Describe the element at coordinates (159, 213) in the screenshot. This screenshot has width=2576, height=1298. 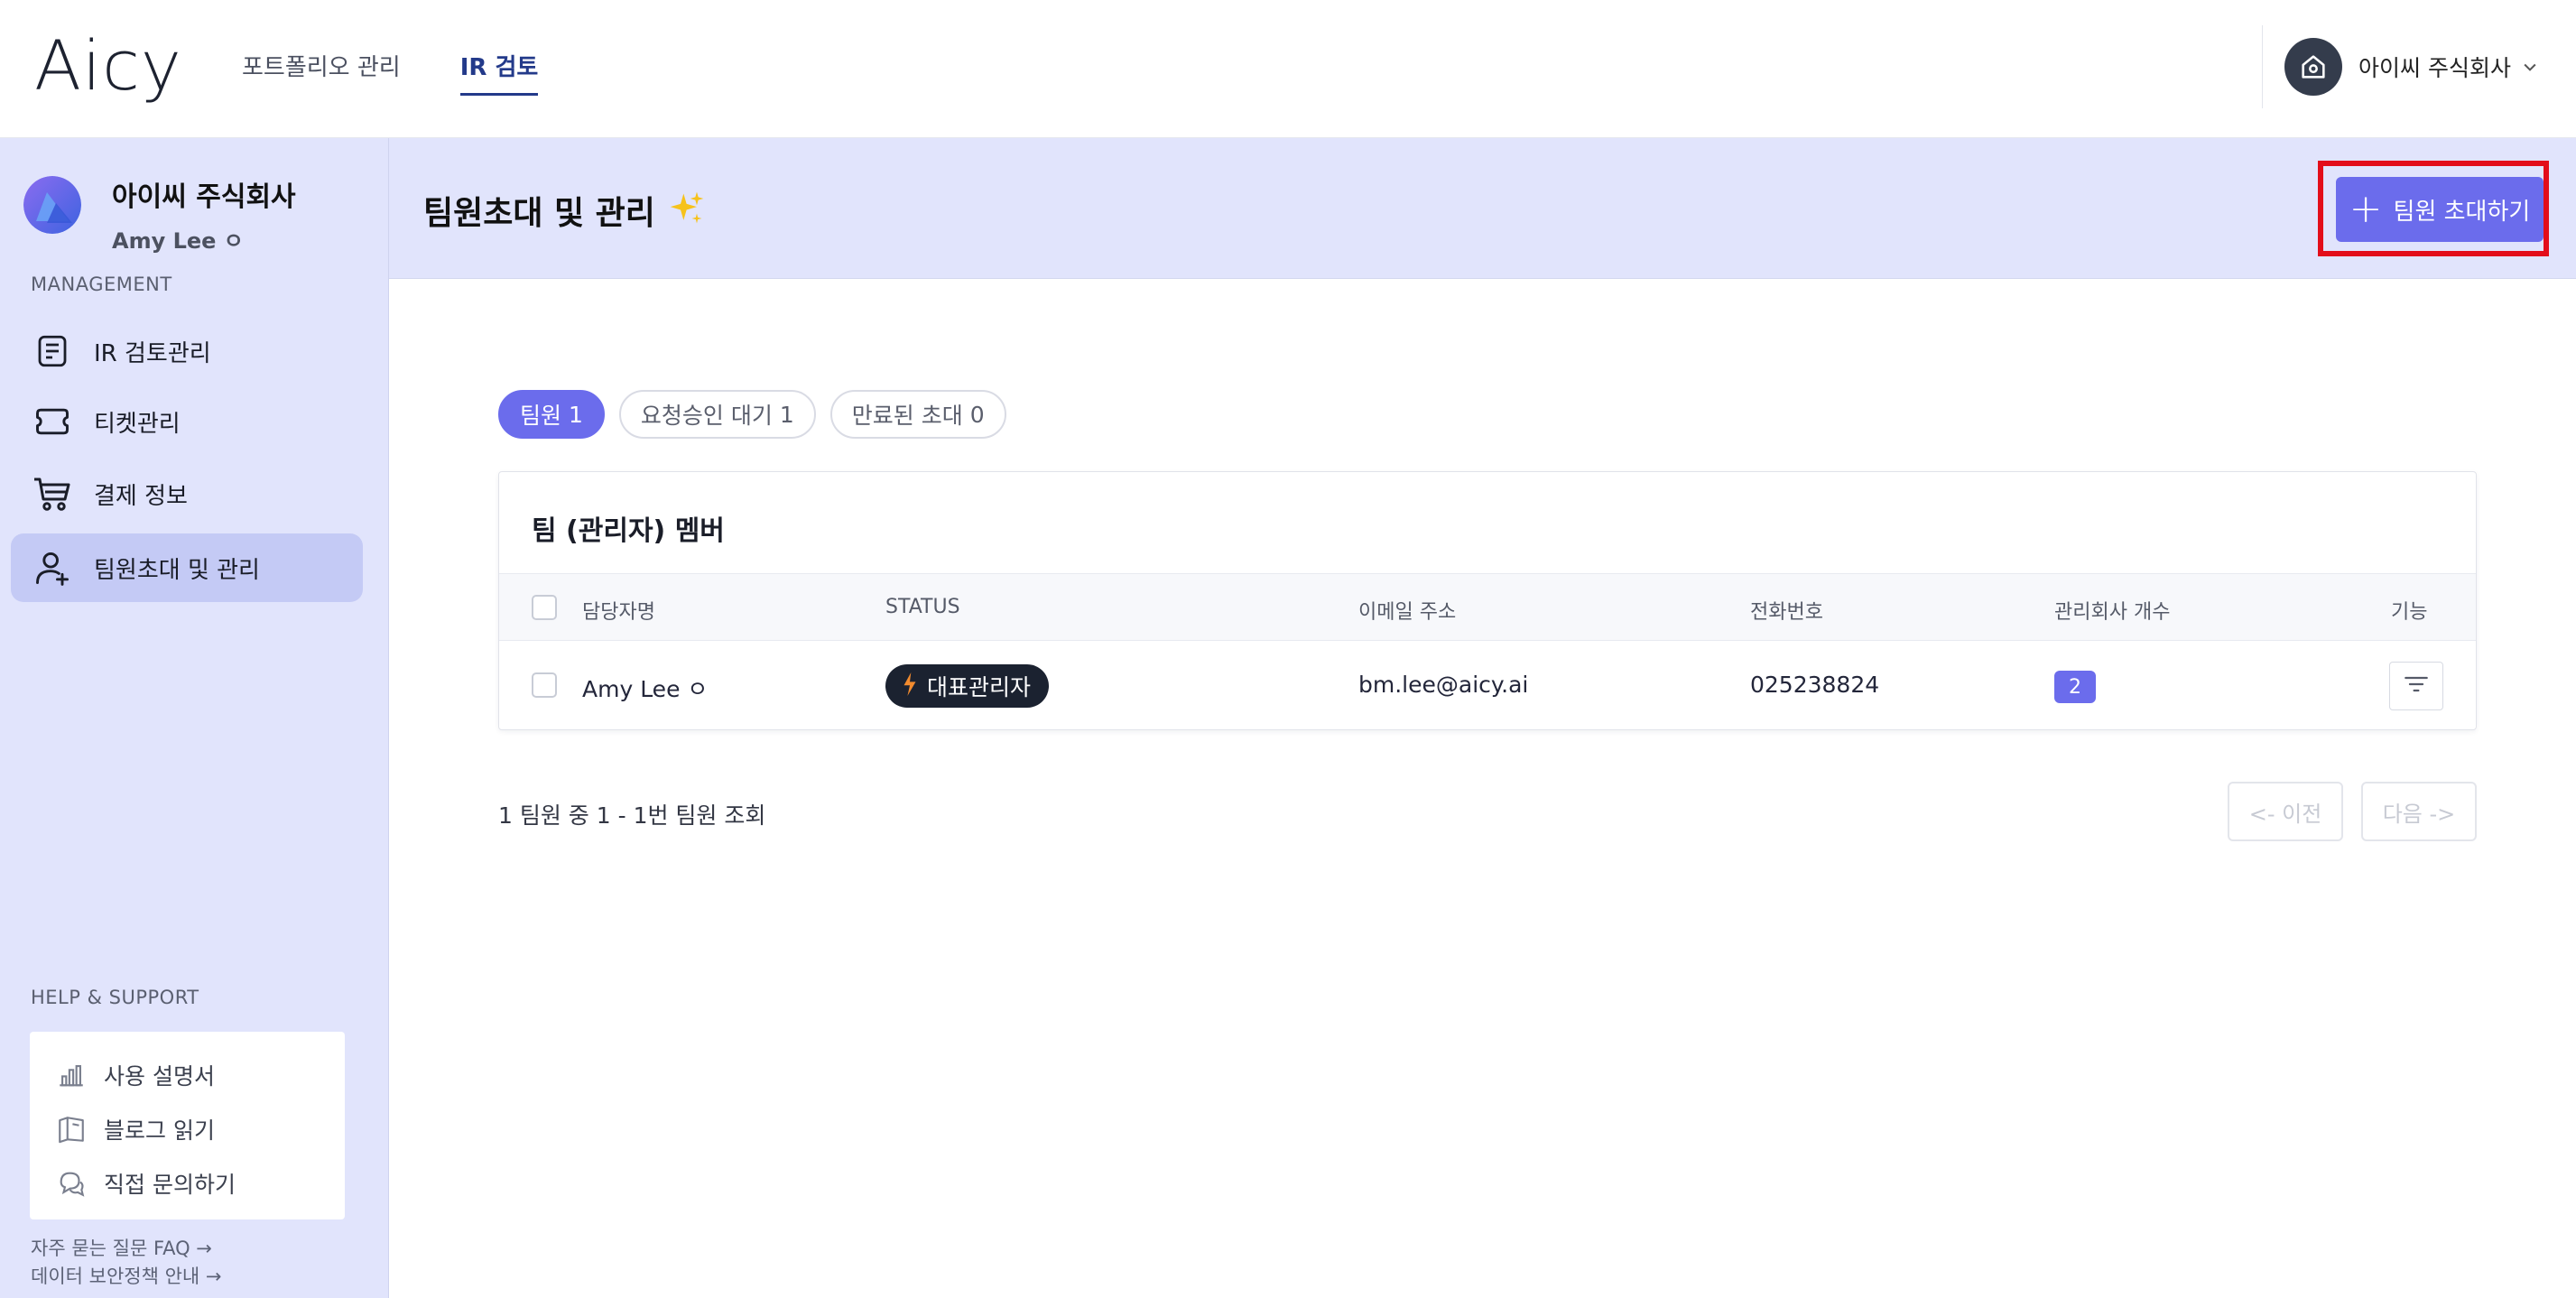
I see `profile: 아이씨 주식회사 Amy Lee ㅇ` at that location.